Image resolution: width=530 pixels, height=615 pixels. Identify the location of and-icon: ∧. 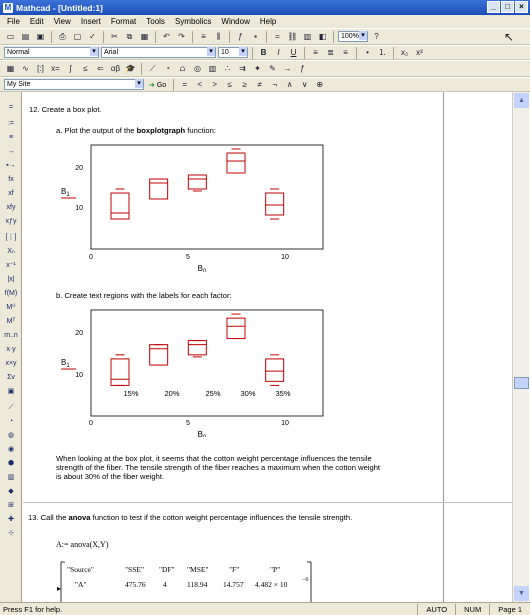
(289, 85).